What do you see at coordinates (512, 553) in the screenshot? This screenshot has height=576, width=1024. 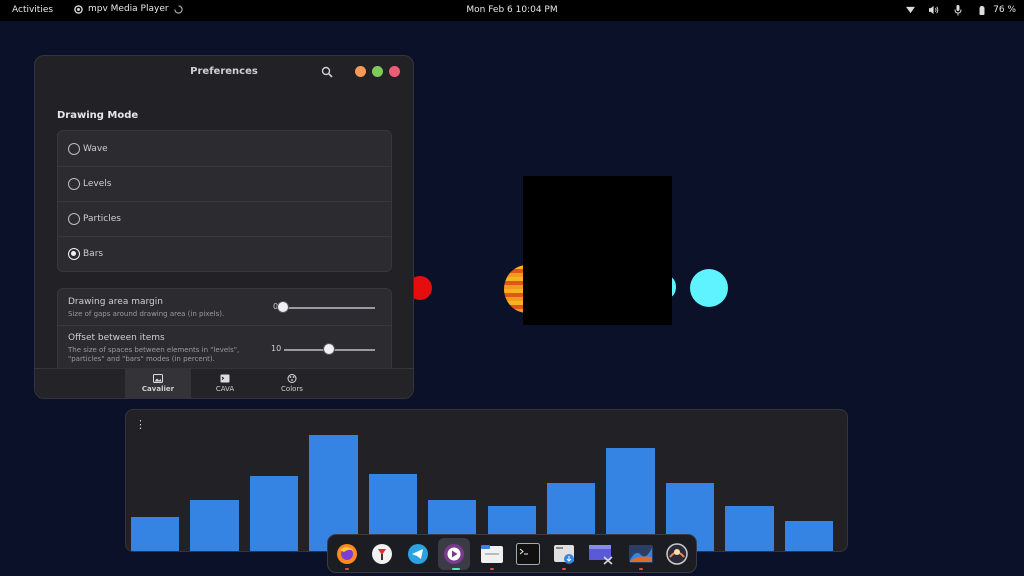 I see `dock` at bounding box center [512, 553].